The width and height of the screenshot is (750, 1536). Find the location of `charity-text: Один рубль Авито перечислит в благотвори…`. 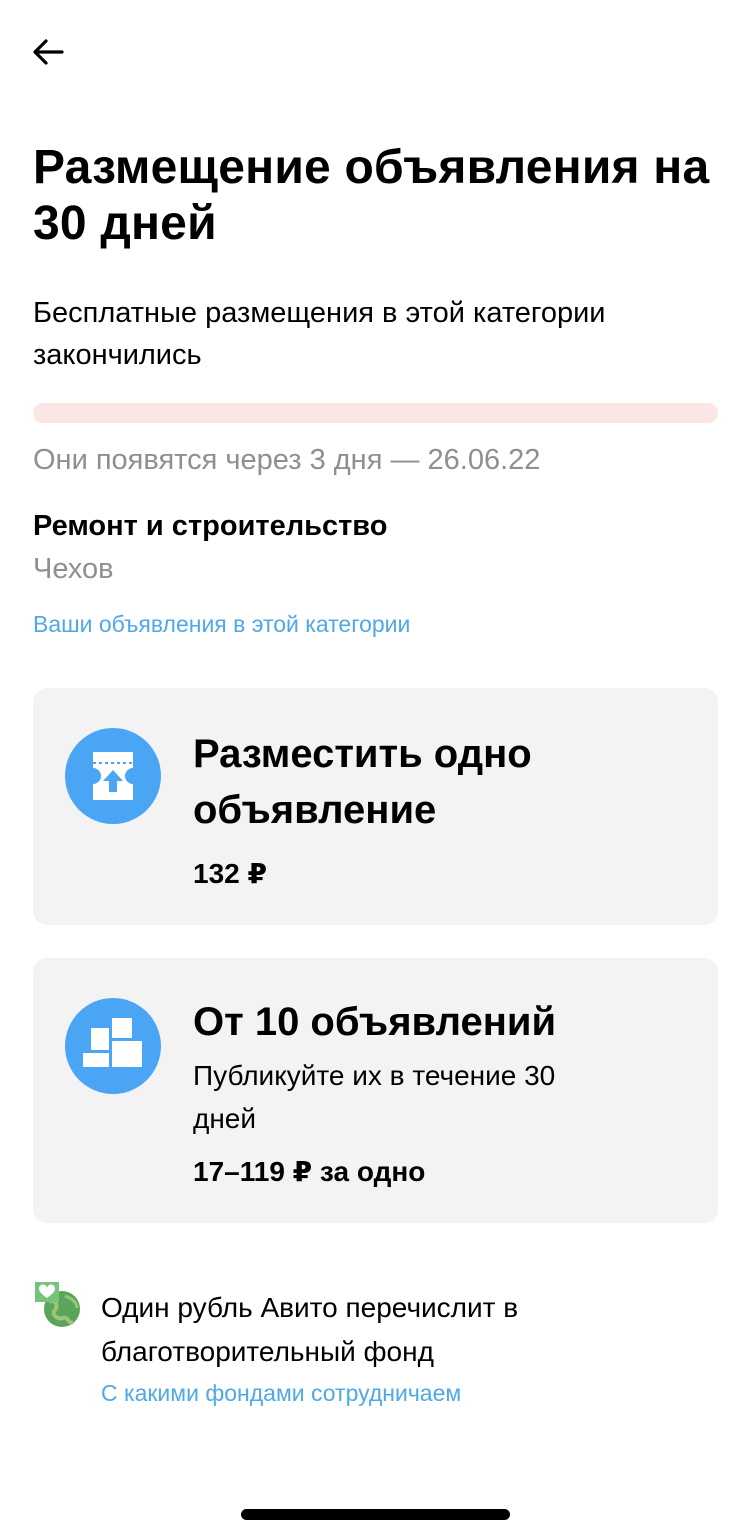

charity-text: Один рубль Авито перечислит в благотвори… is located at coordinates (310, 1329).